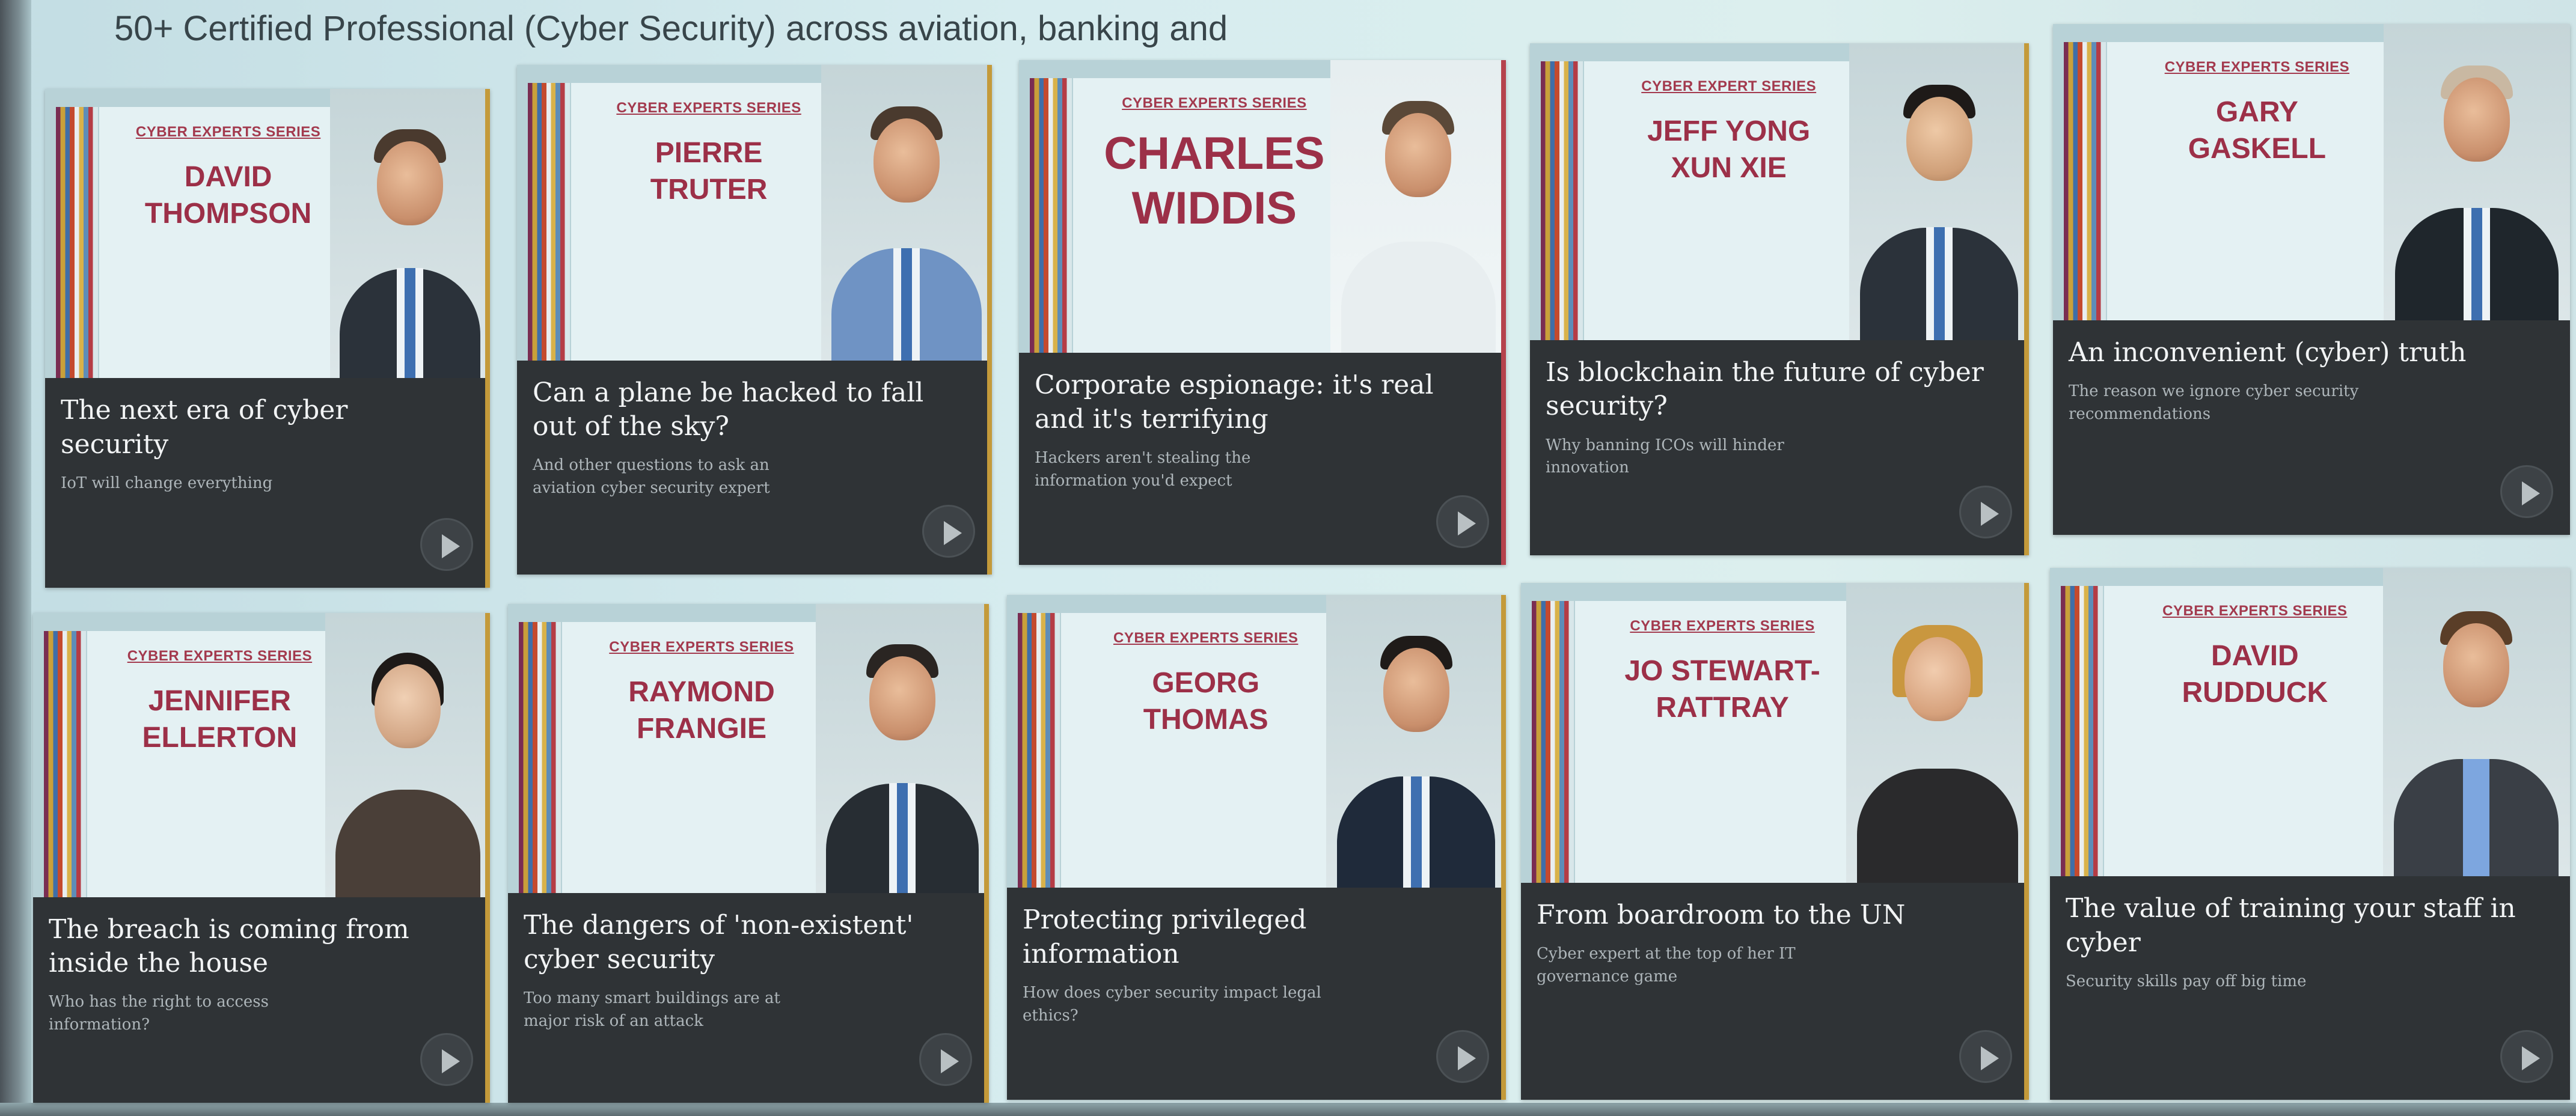 Image resolution: width=2576 pixels, height=1116 pixels. I want to click on expert-name: JEFF YONG XUN XIE, so click(1729, 149).